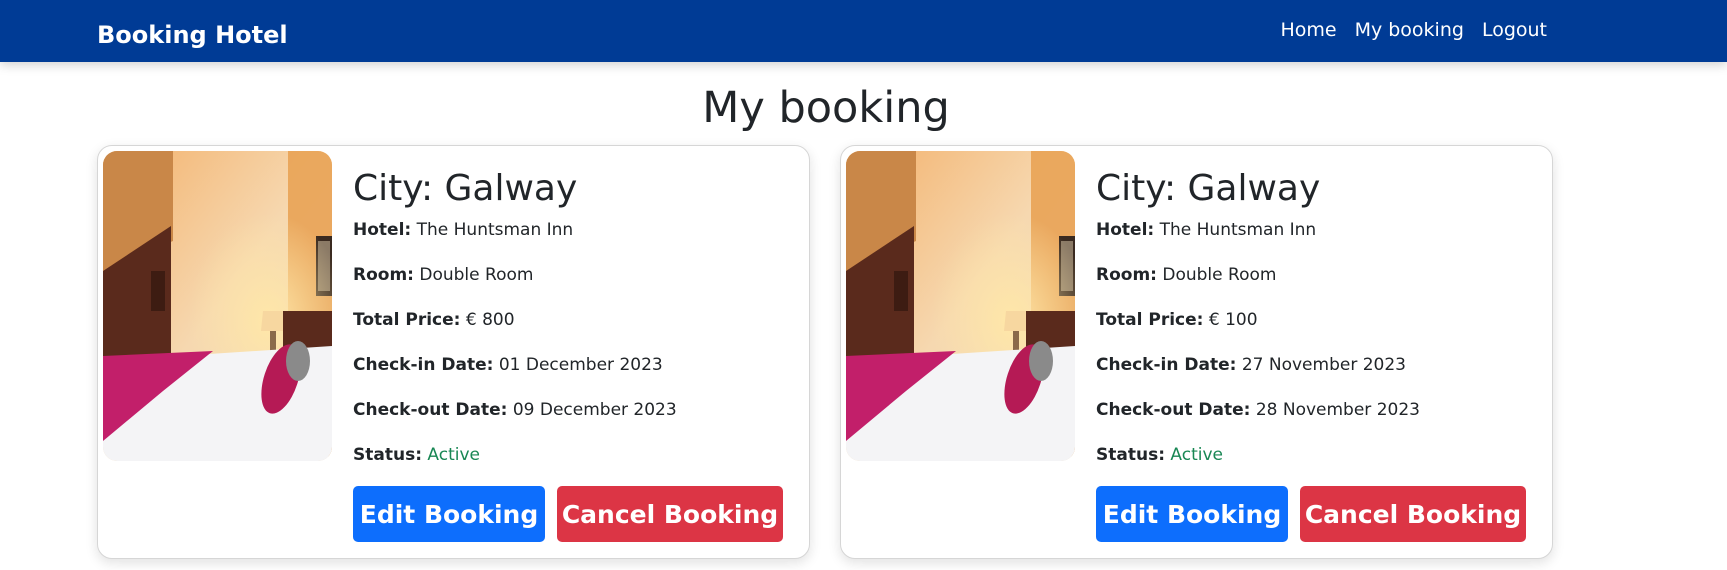  I want to click on checkout-row: Check-out Date: 09 December 2023, so click(568, 421).